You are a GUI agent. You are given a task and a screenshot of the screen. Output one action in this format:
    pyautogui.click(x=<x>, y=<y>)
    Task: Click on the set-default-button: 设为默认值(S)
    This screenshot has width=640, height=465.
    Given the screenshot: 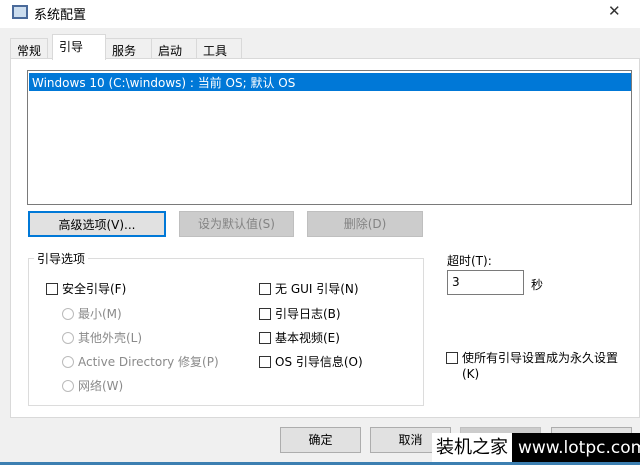 What is the action you would take?
    pyautogui.click(x=236, y=224)
    